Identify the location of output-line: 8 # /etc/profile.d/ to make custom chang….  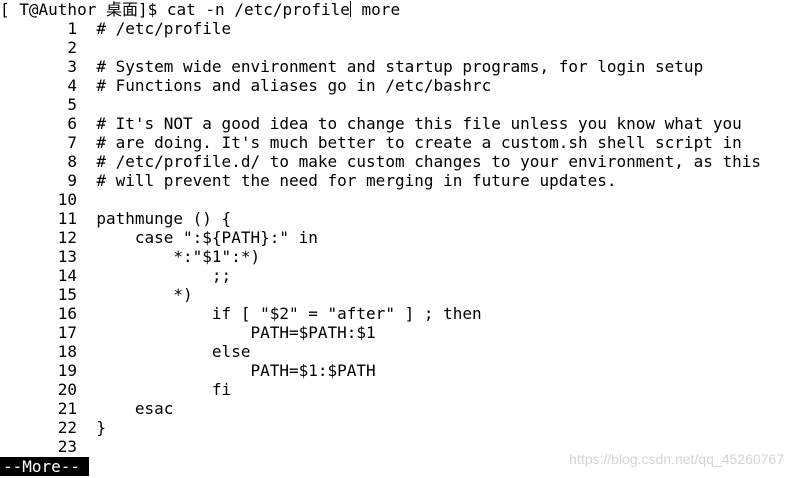
(380, 161).